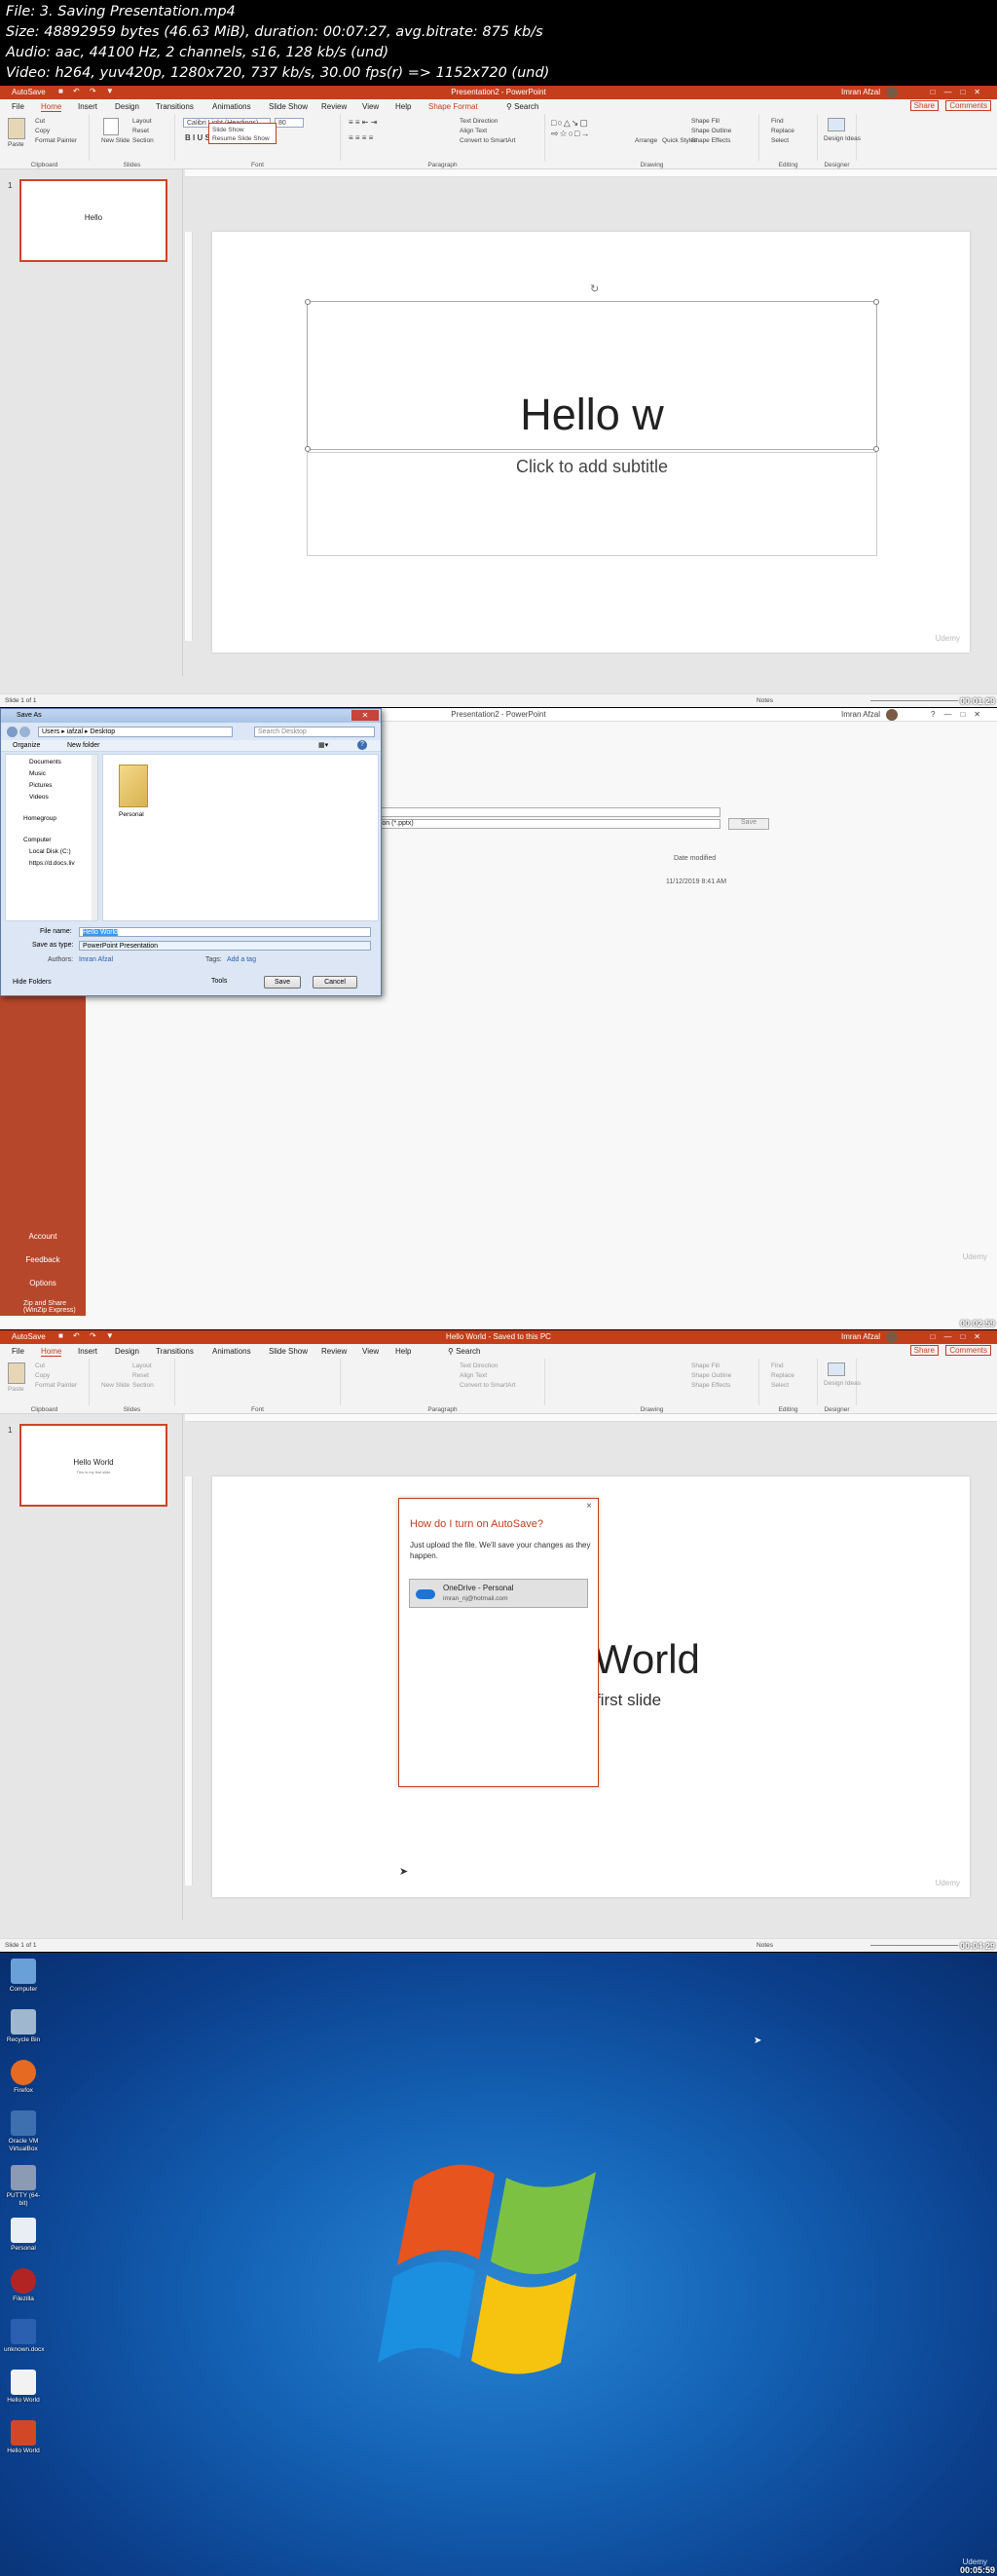 This screenshot has width=997, height=2576. What do you see at coordinates (23, 2285) in the screenshot?
I see `desktop-icon-filezilla: Filezilla` at bounding box center [23, 2285].